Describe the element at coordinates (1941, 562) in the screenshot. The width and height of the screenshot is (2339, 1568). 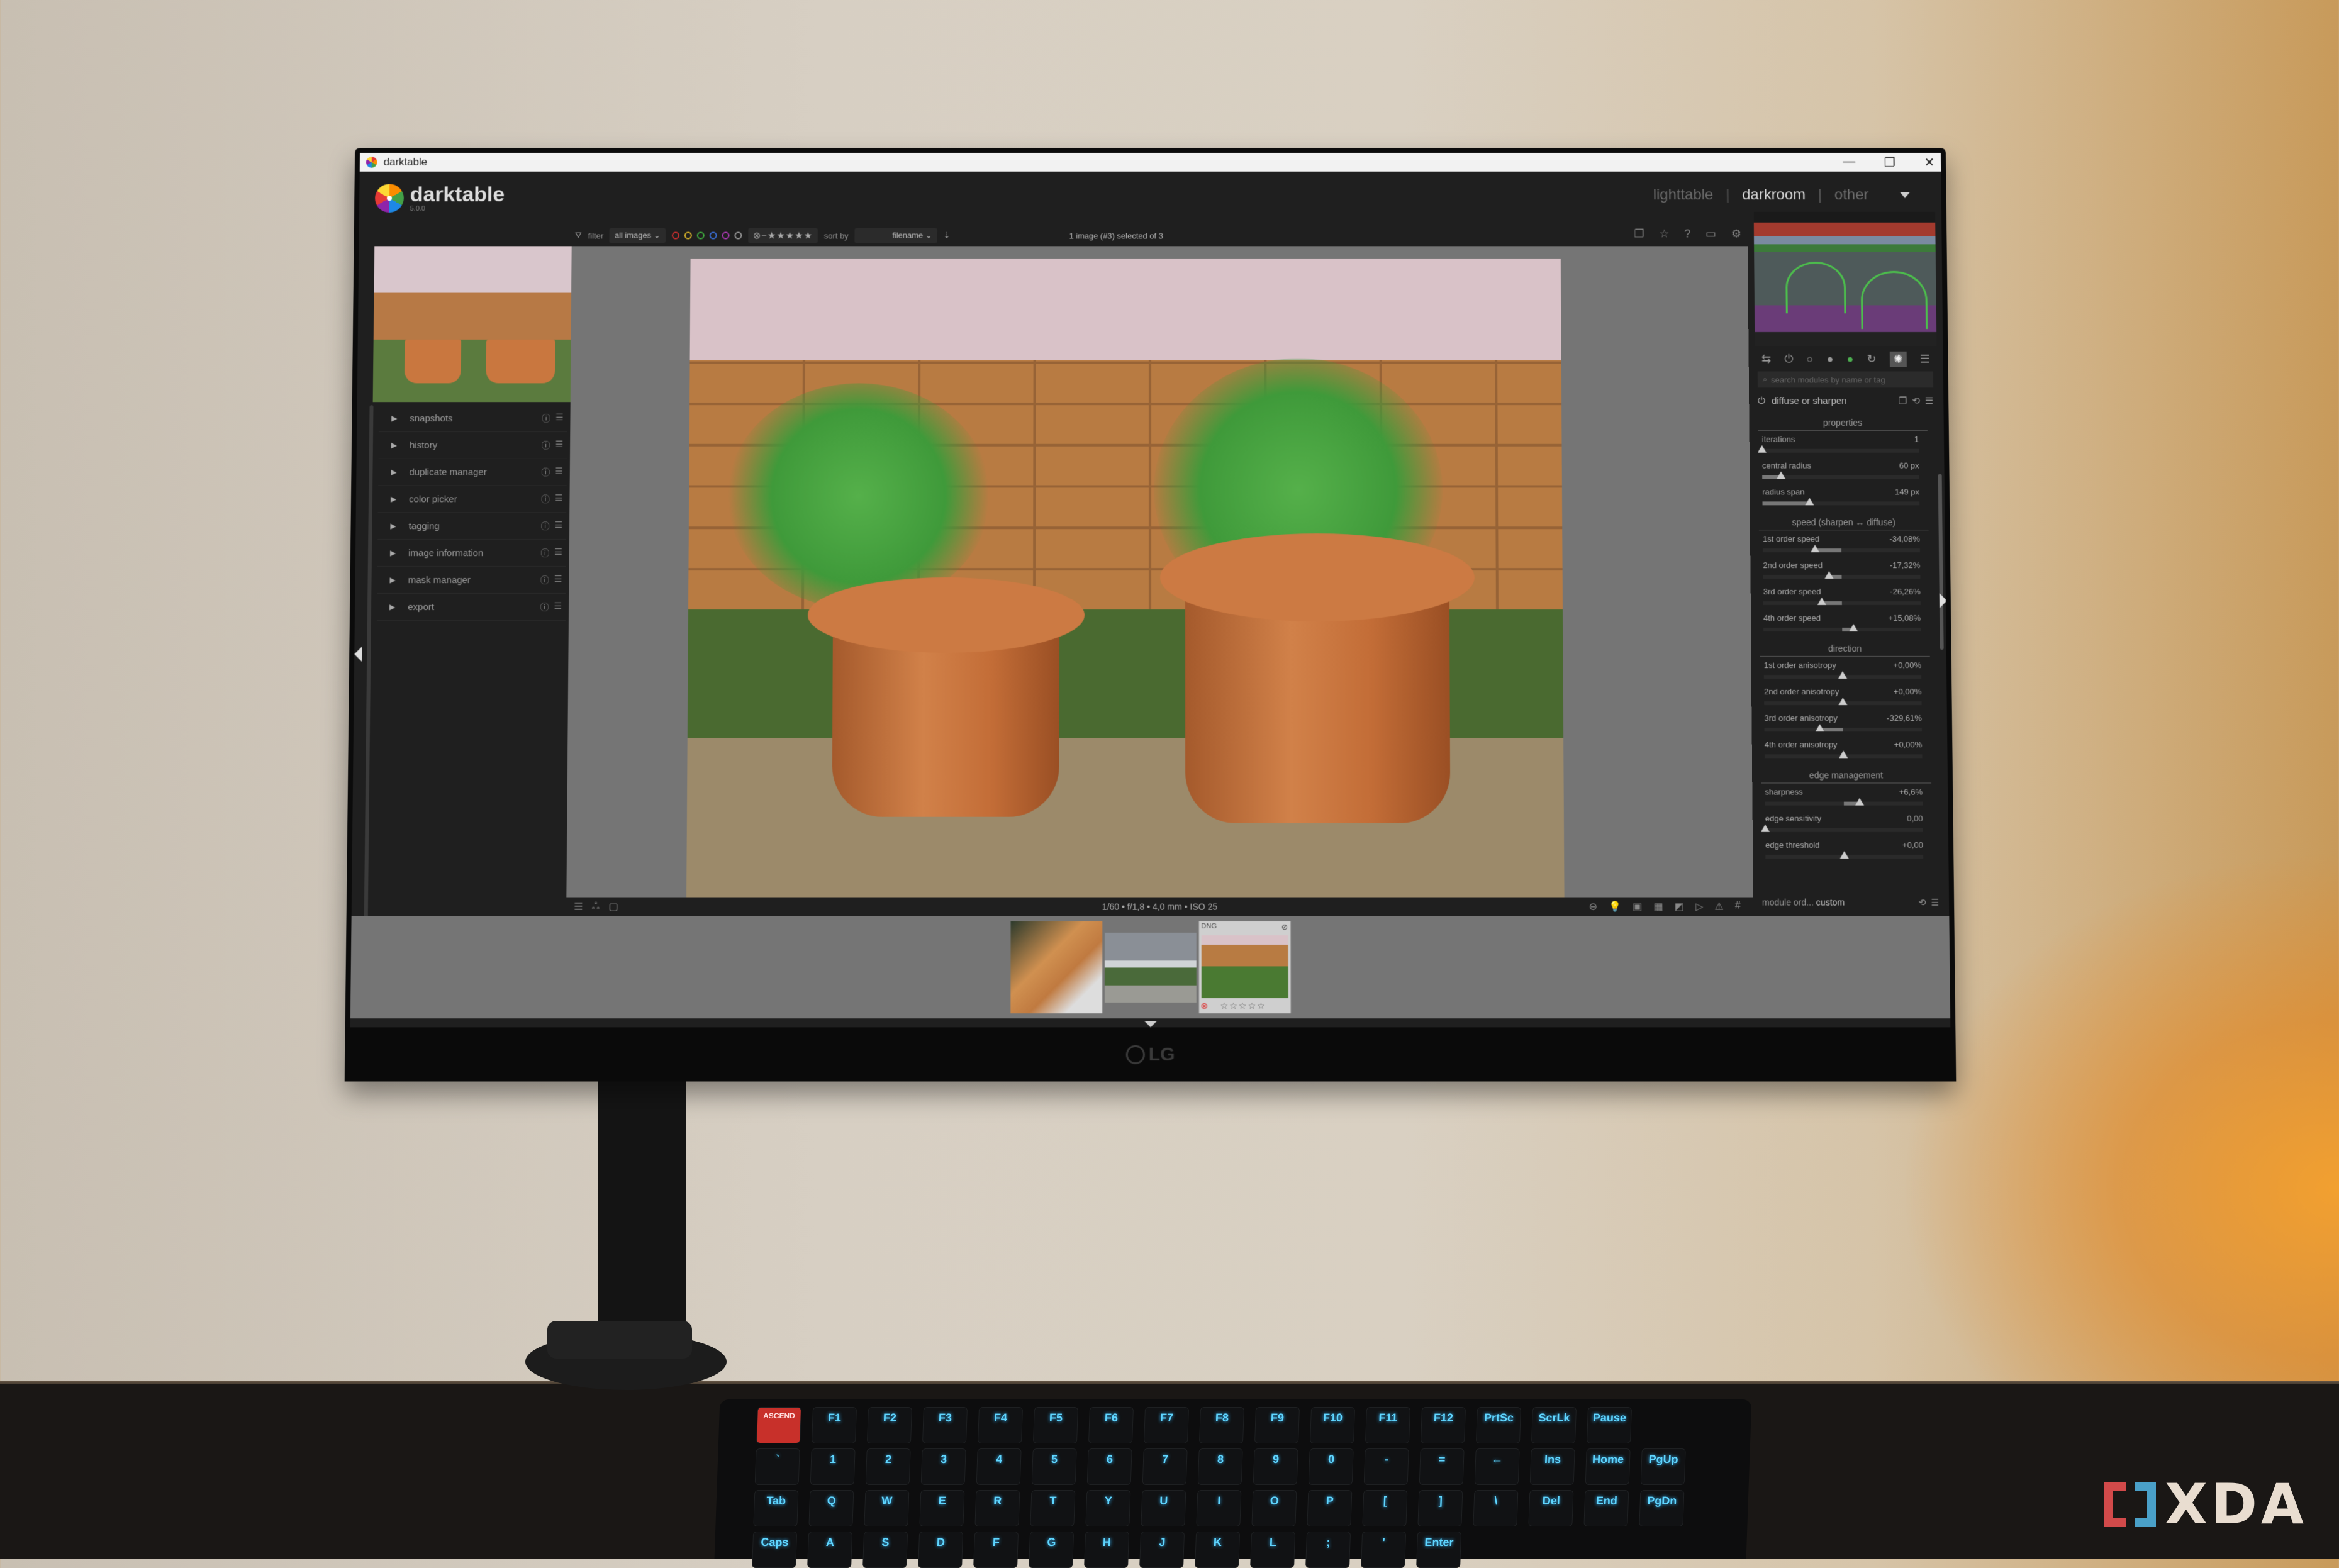
I see `right-panel-scrollbar` at that location.